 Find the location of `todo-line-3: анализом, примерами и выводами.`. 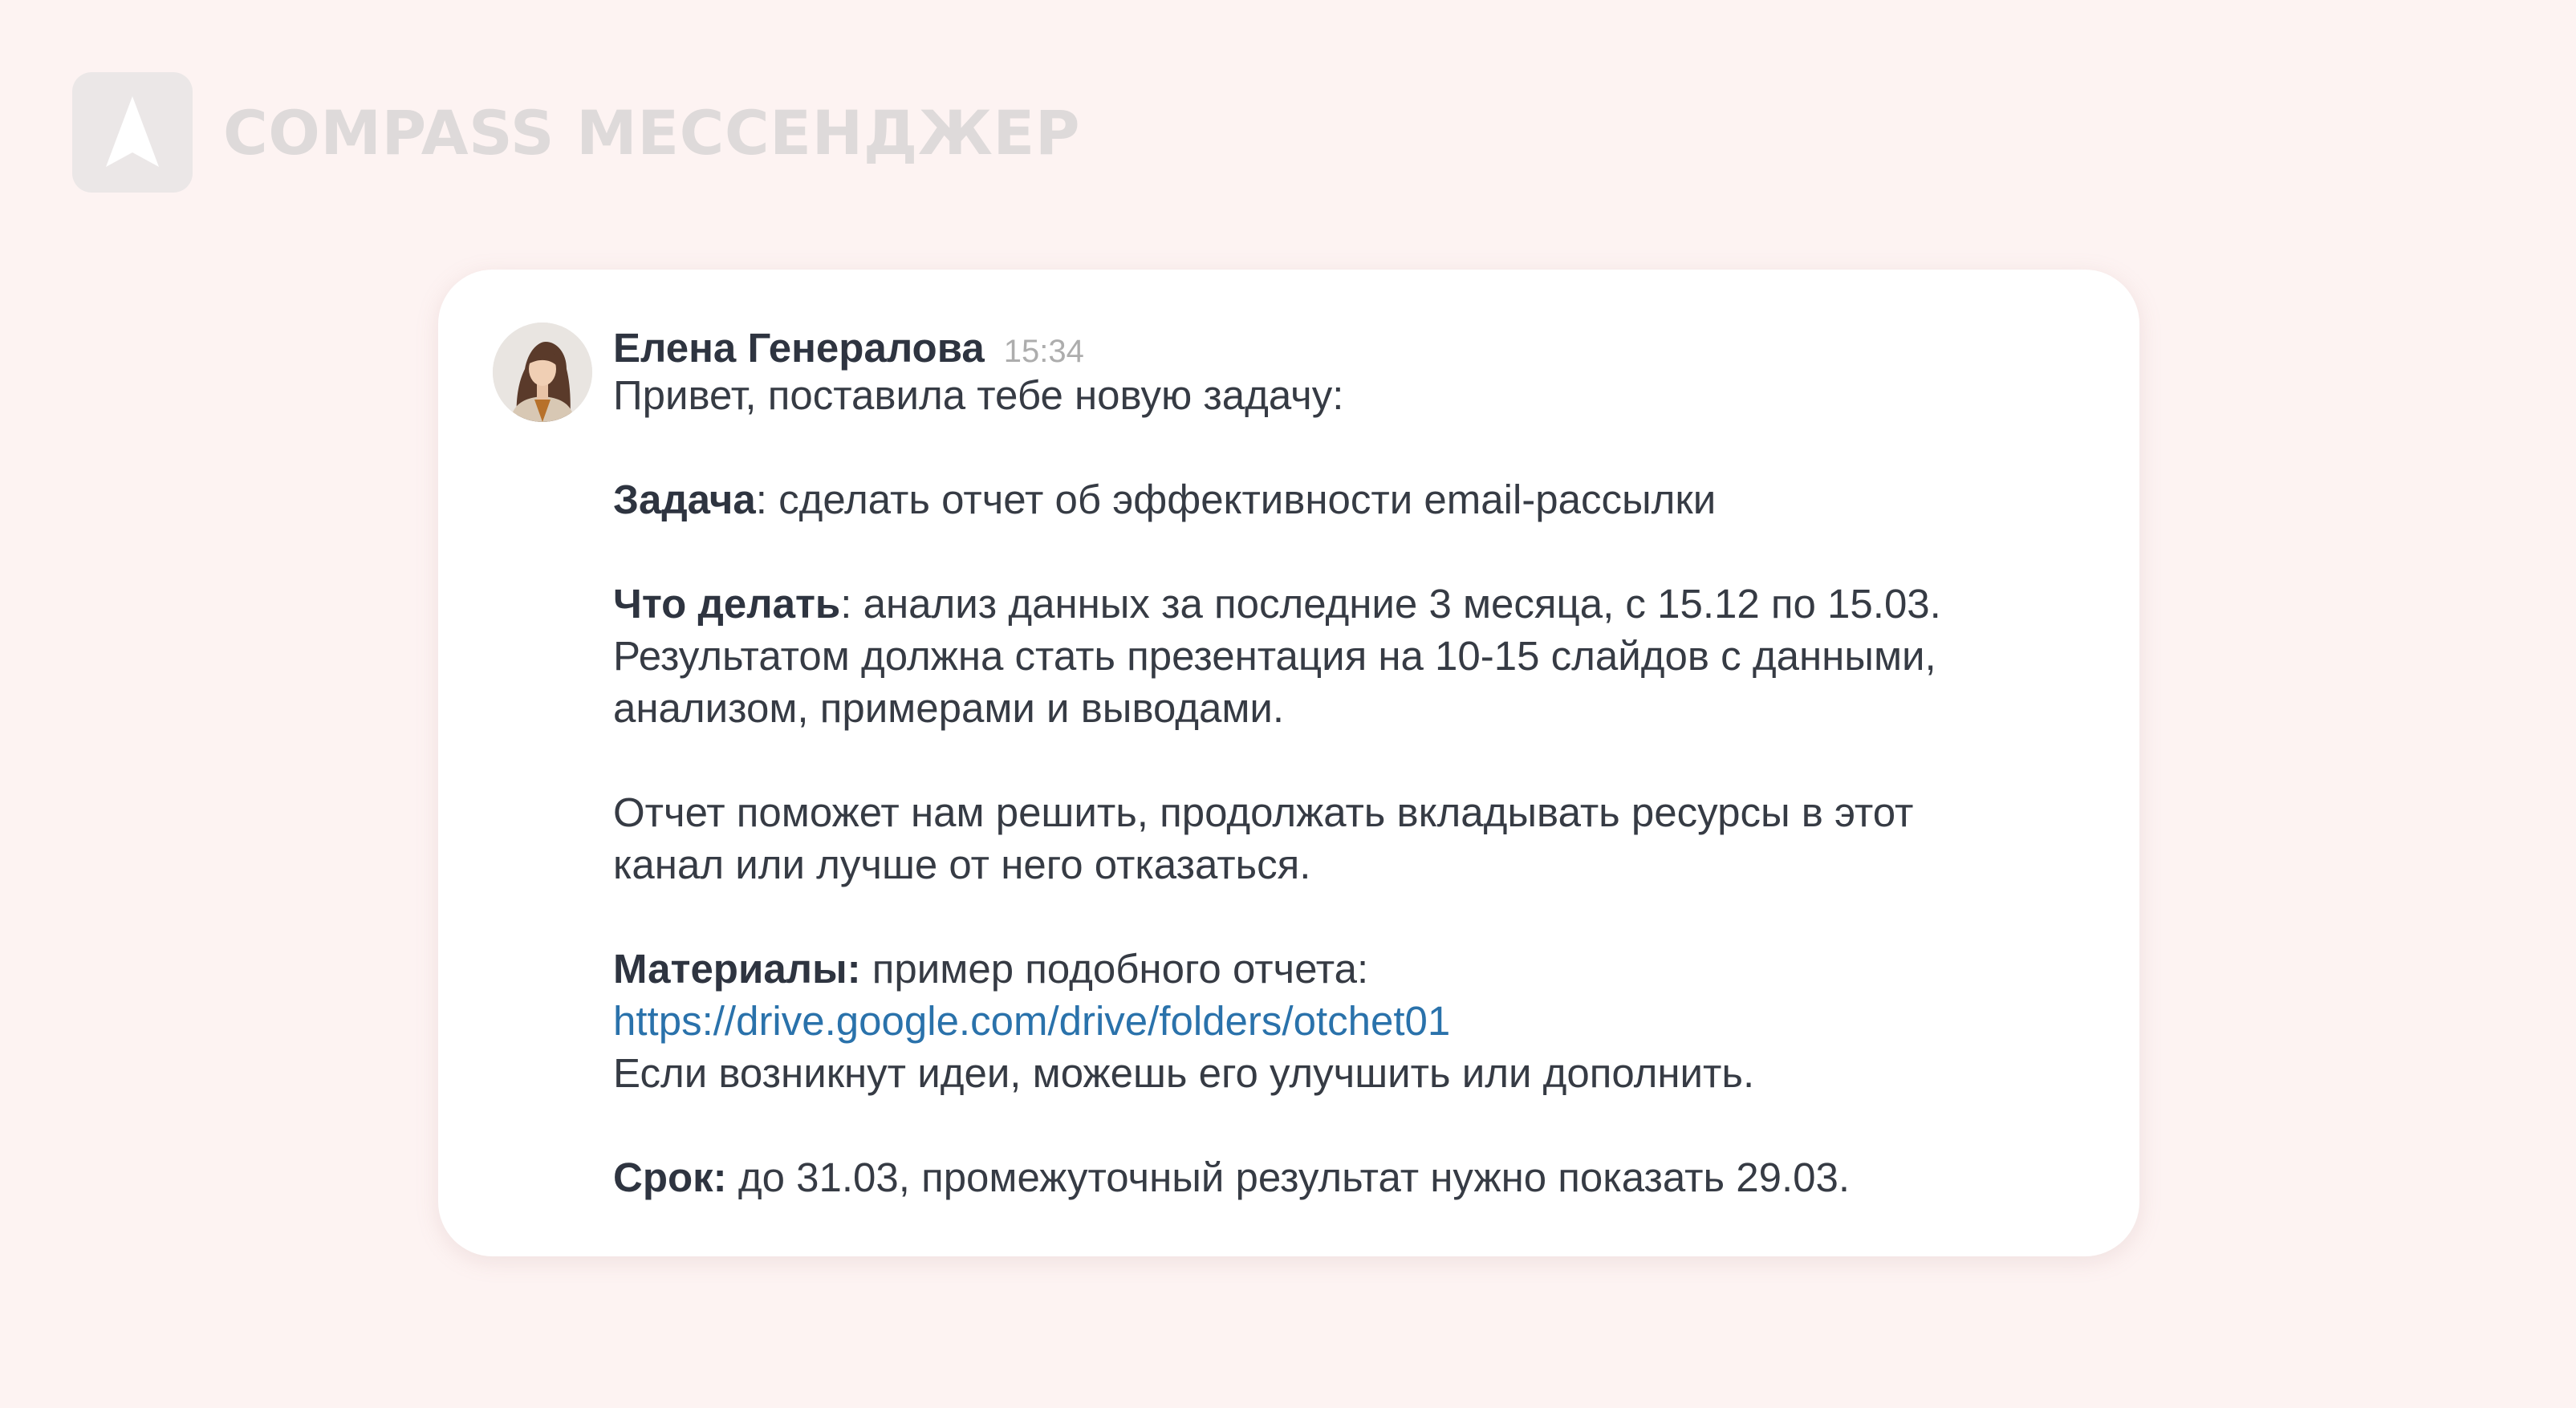

todo-line-3: анализом, примерами и выводами. is located at coordinates (949, 708).